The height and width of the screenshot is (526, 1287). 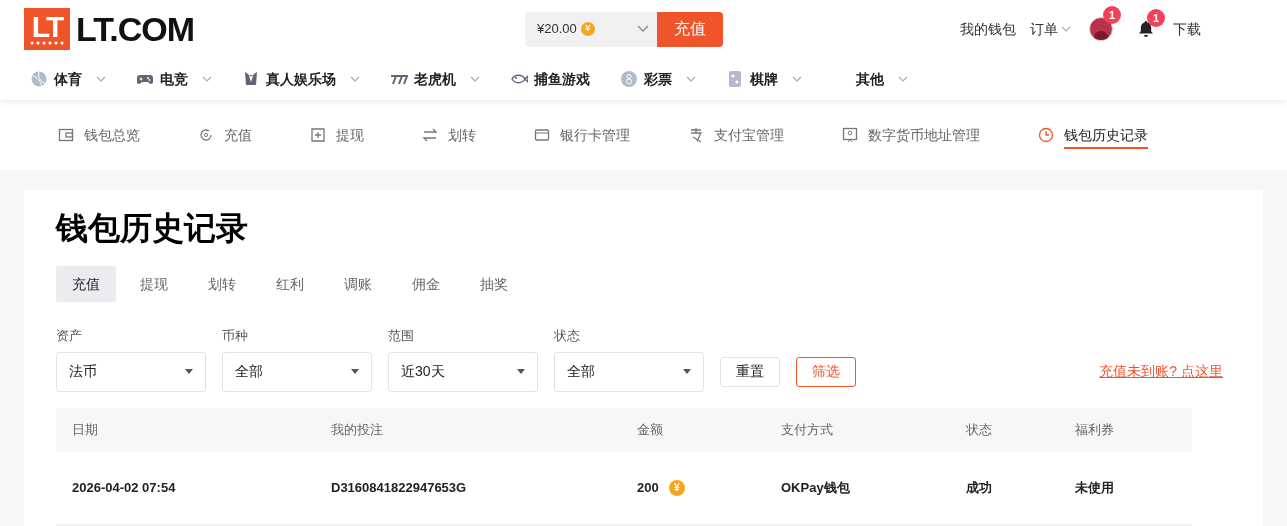 I want to click on card-icon, so click(x=735, y=79).